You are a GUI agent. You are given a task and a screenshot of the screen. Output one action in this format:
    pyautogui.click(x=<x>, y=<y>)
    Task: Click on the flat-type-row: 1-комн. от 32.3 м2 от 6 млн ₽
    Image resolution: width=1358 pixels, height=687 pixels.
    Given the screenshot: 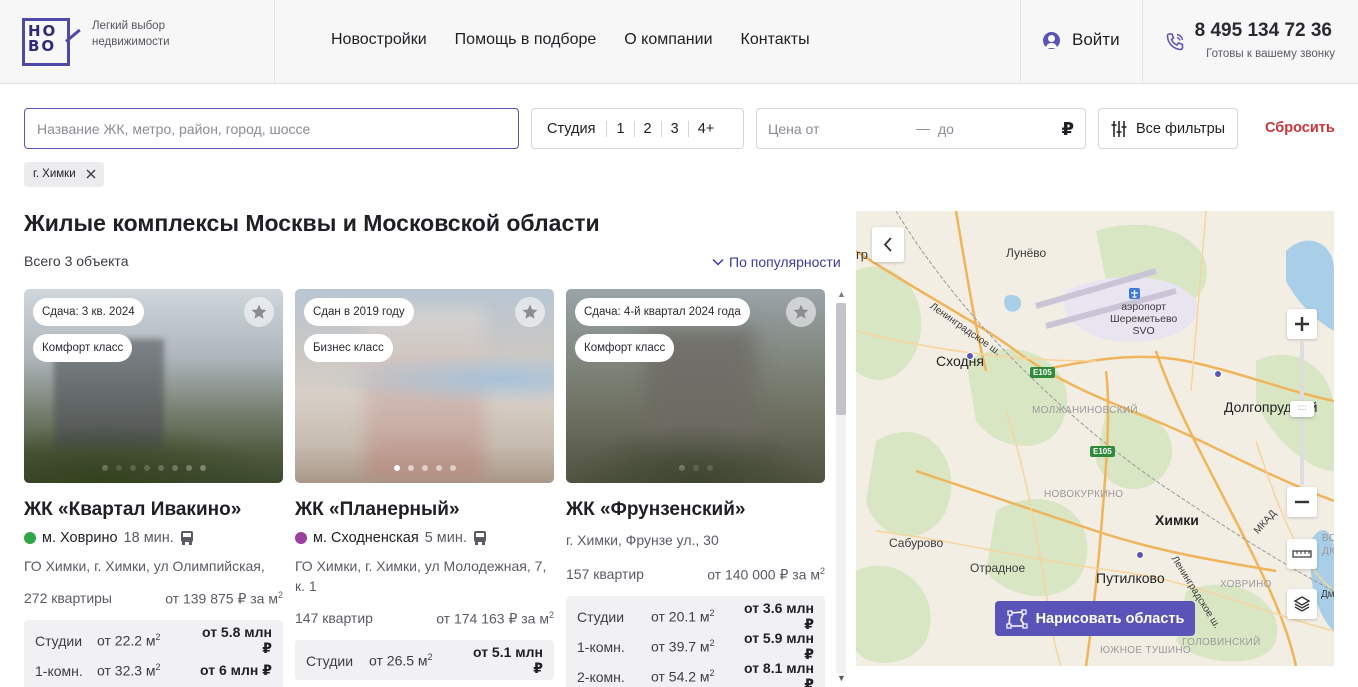 What is the action you would take?
    pyautogui.click(x=153, y=671)
    